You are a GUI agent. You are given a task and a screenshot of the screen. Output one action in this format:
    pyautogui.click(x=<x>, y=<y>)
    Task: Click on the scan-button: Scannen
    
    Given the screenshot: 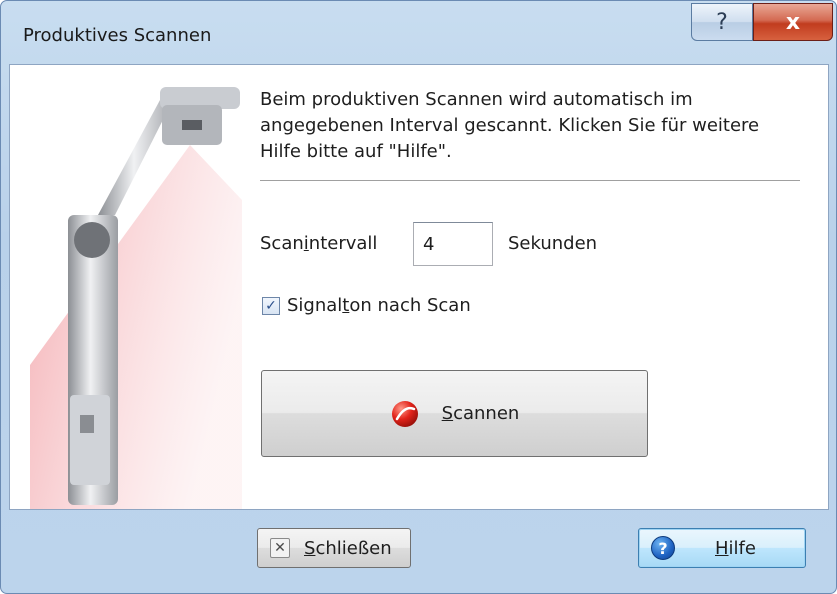 What is the action you would take?
    pyautogui.click(x=454, y=413)
    